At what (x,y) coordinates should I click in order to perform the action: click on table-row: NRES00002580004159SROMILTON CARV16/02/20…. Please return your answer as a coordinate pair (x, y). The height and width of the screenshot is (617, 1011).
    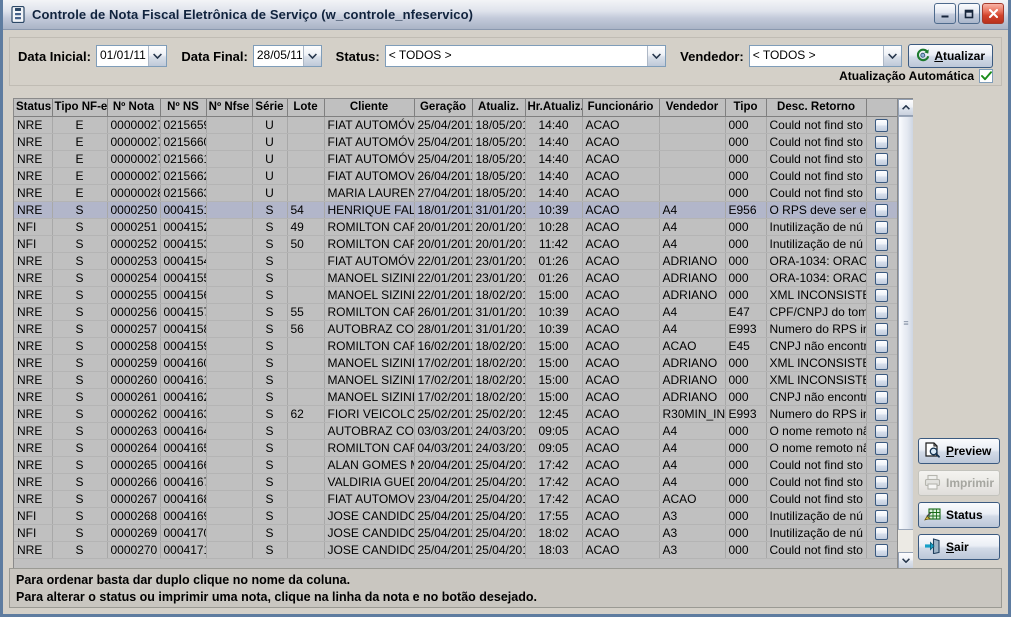
    Looking at the image, I should click on (455, 346).